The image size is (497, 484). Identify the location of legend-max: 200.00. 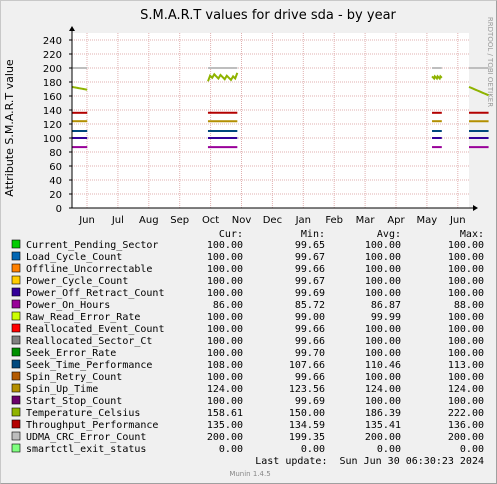
(466, 437).